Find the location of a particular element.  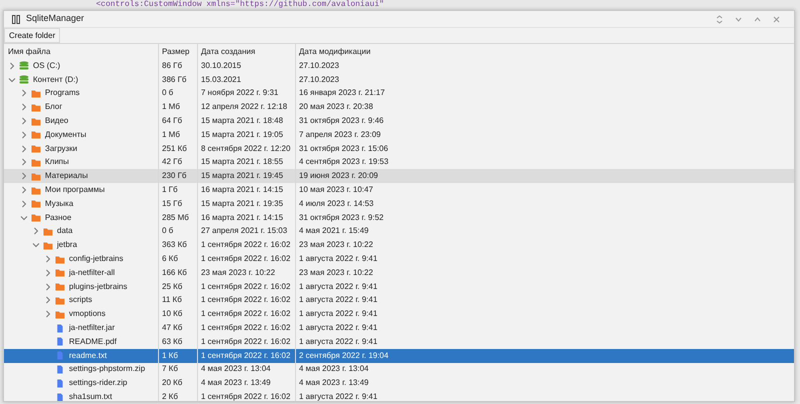

column-header: Размер is located at coordinates (176, 52).